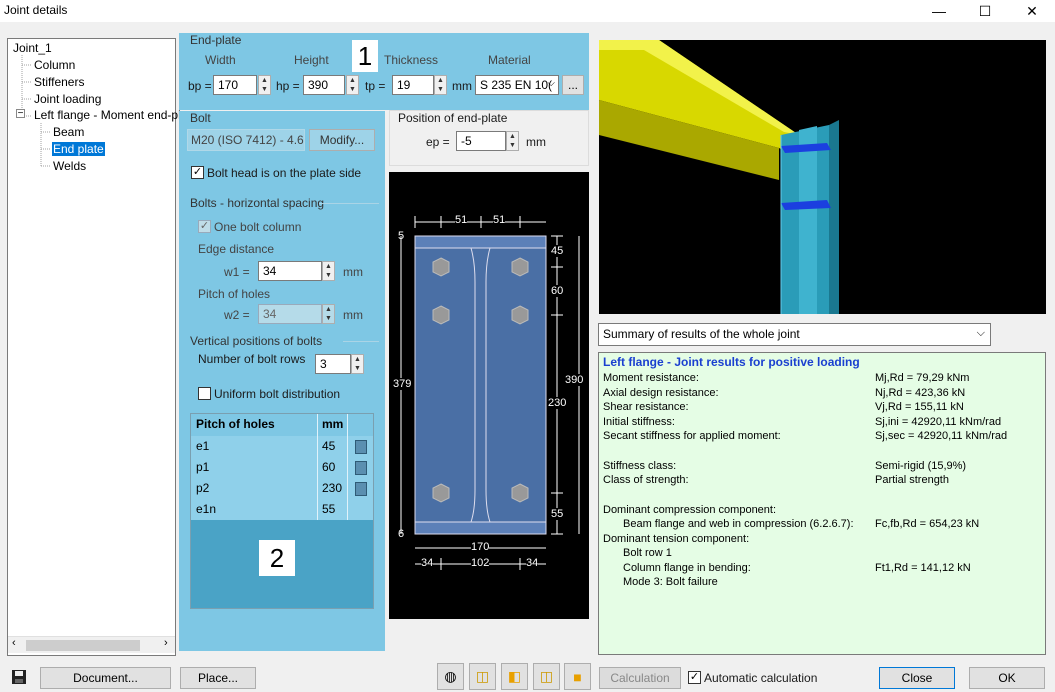 Image resolution: width=1055 pixels, height=692 pixels. I want to click on table-row: p1 60, so click(282, 467).